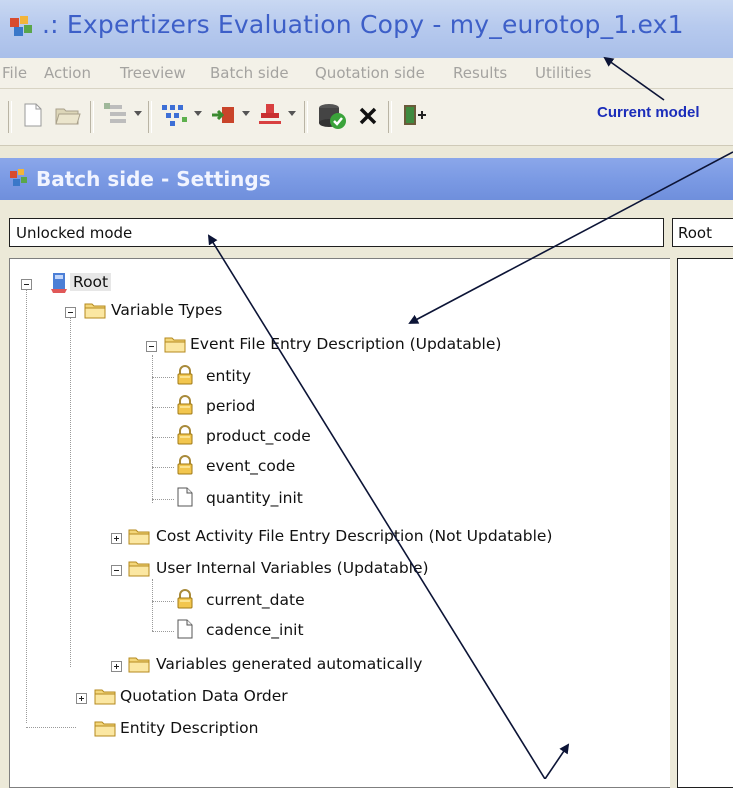 The width and height of the screenshot is (733, 788). I want to click on tree-node-quantity-init: quantity_init, so click(160, 499).